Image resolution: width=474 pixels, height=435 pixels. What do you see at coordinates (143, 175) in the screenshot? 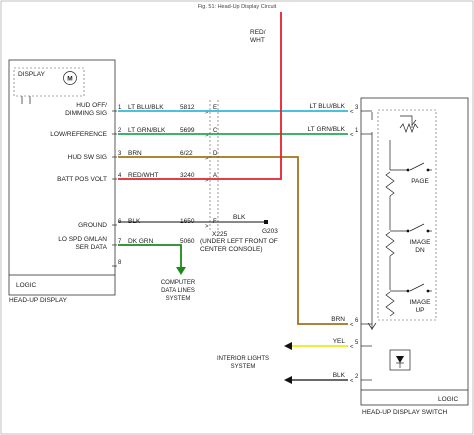
I see `hud-wire-color-label: RED/WHT` at bounding box center [143, 175].